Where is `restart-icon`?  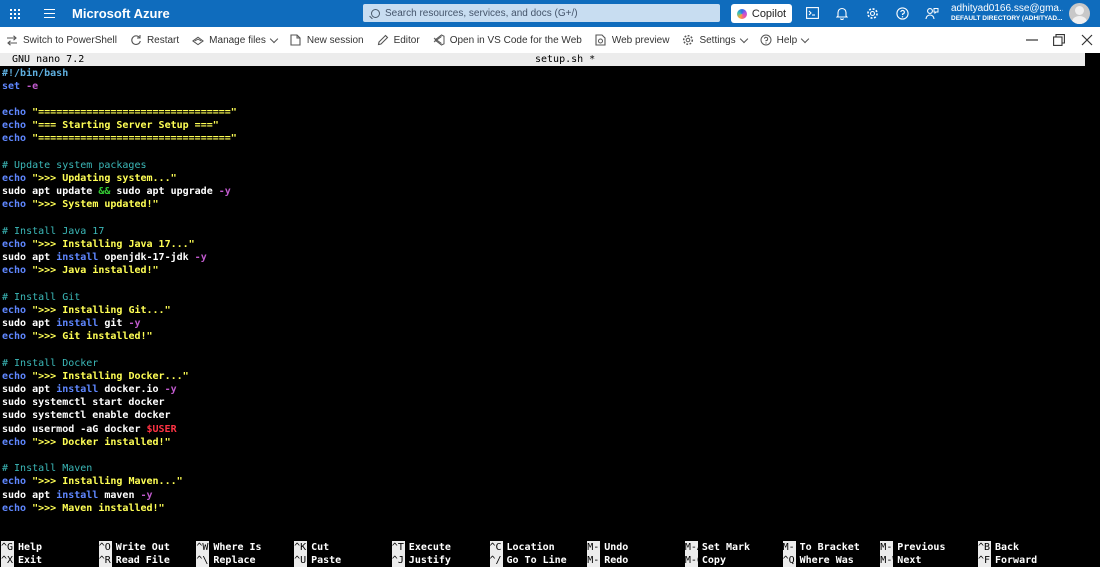 restart-icon is located at coordinates (136, 40).